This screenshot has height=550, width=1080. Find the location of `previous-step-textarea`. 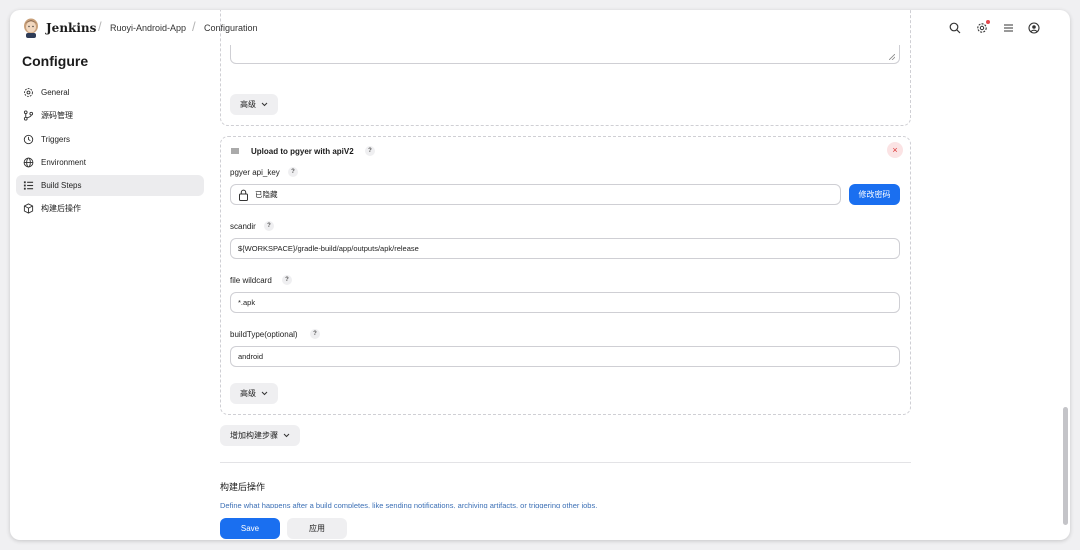

previous-step-textarea is located at coordinates (565, 54).